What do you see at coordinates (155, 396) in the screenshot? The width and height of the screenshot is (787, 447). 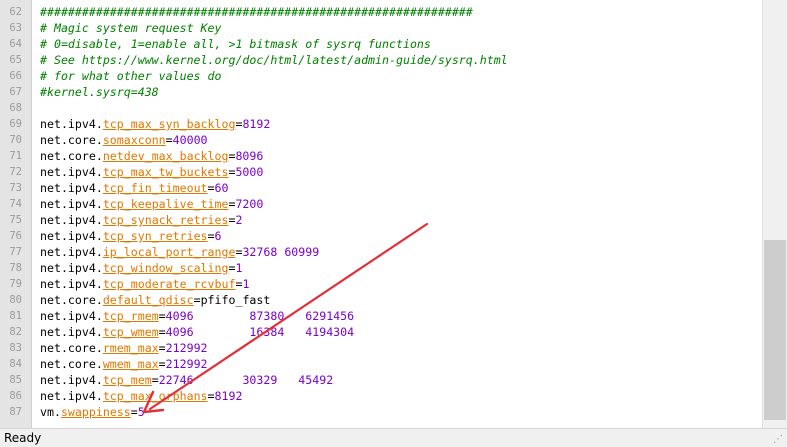 I see `setting-key-token: tcp_max_orphans` at bounding box center [155, 396].